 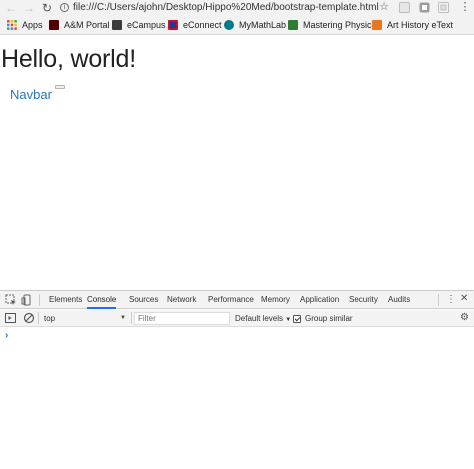 What do you see at coordinates (50, 318) in the screenshot?
I see `context-value: top` at bounding box center [50, 318].